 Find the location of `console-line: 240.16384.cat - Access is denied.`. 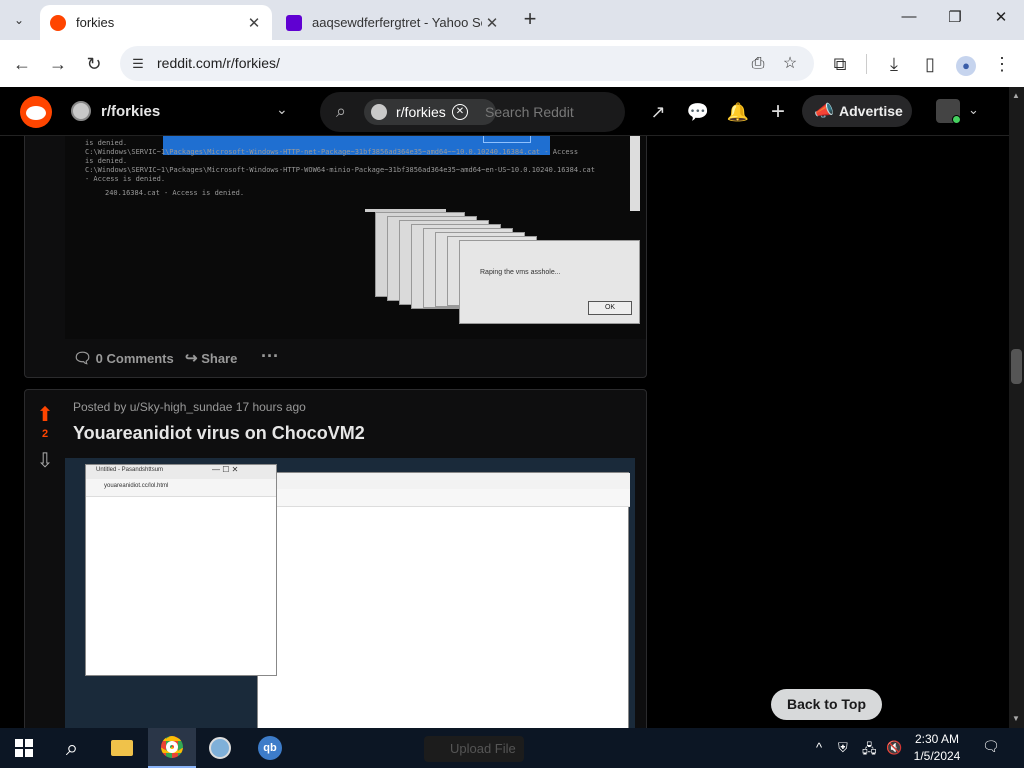

console-line: 240.16384.cat - Access is denied. is located at coordinates (175, 193).